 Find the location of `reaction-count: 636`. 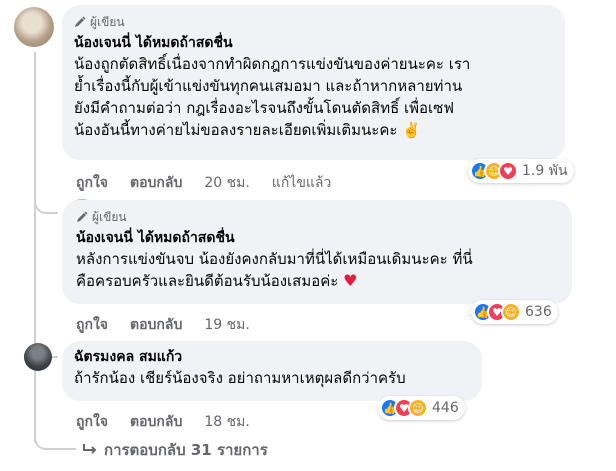

reaction-count: 636 is located at coordinates (538, 312).